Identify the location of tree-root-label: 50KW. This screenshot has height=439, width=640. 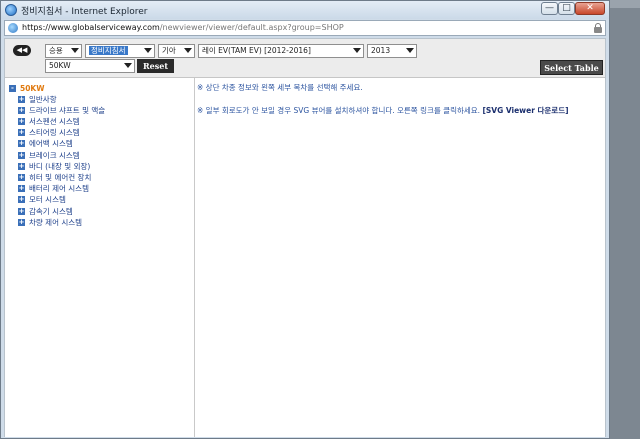
(32, 88).